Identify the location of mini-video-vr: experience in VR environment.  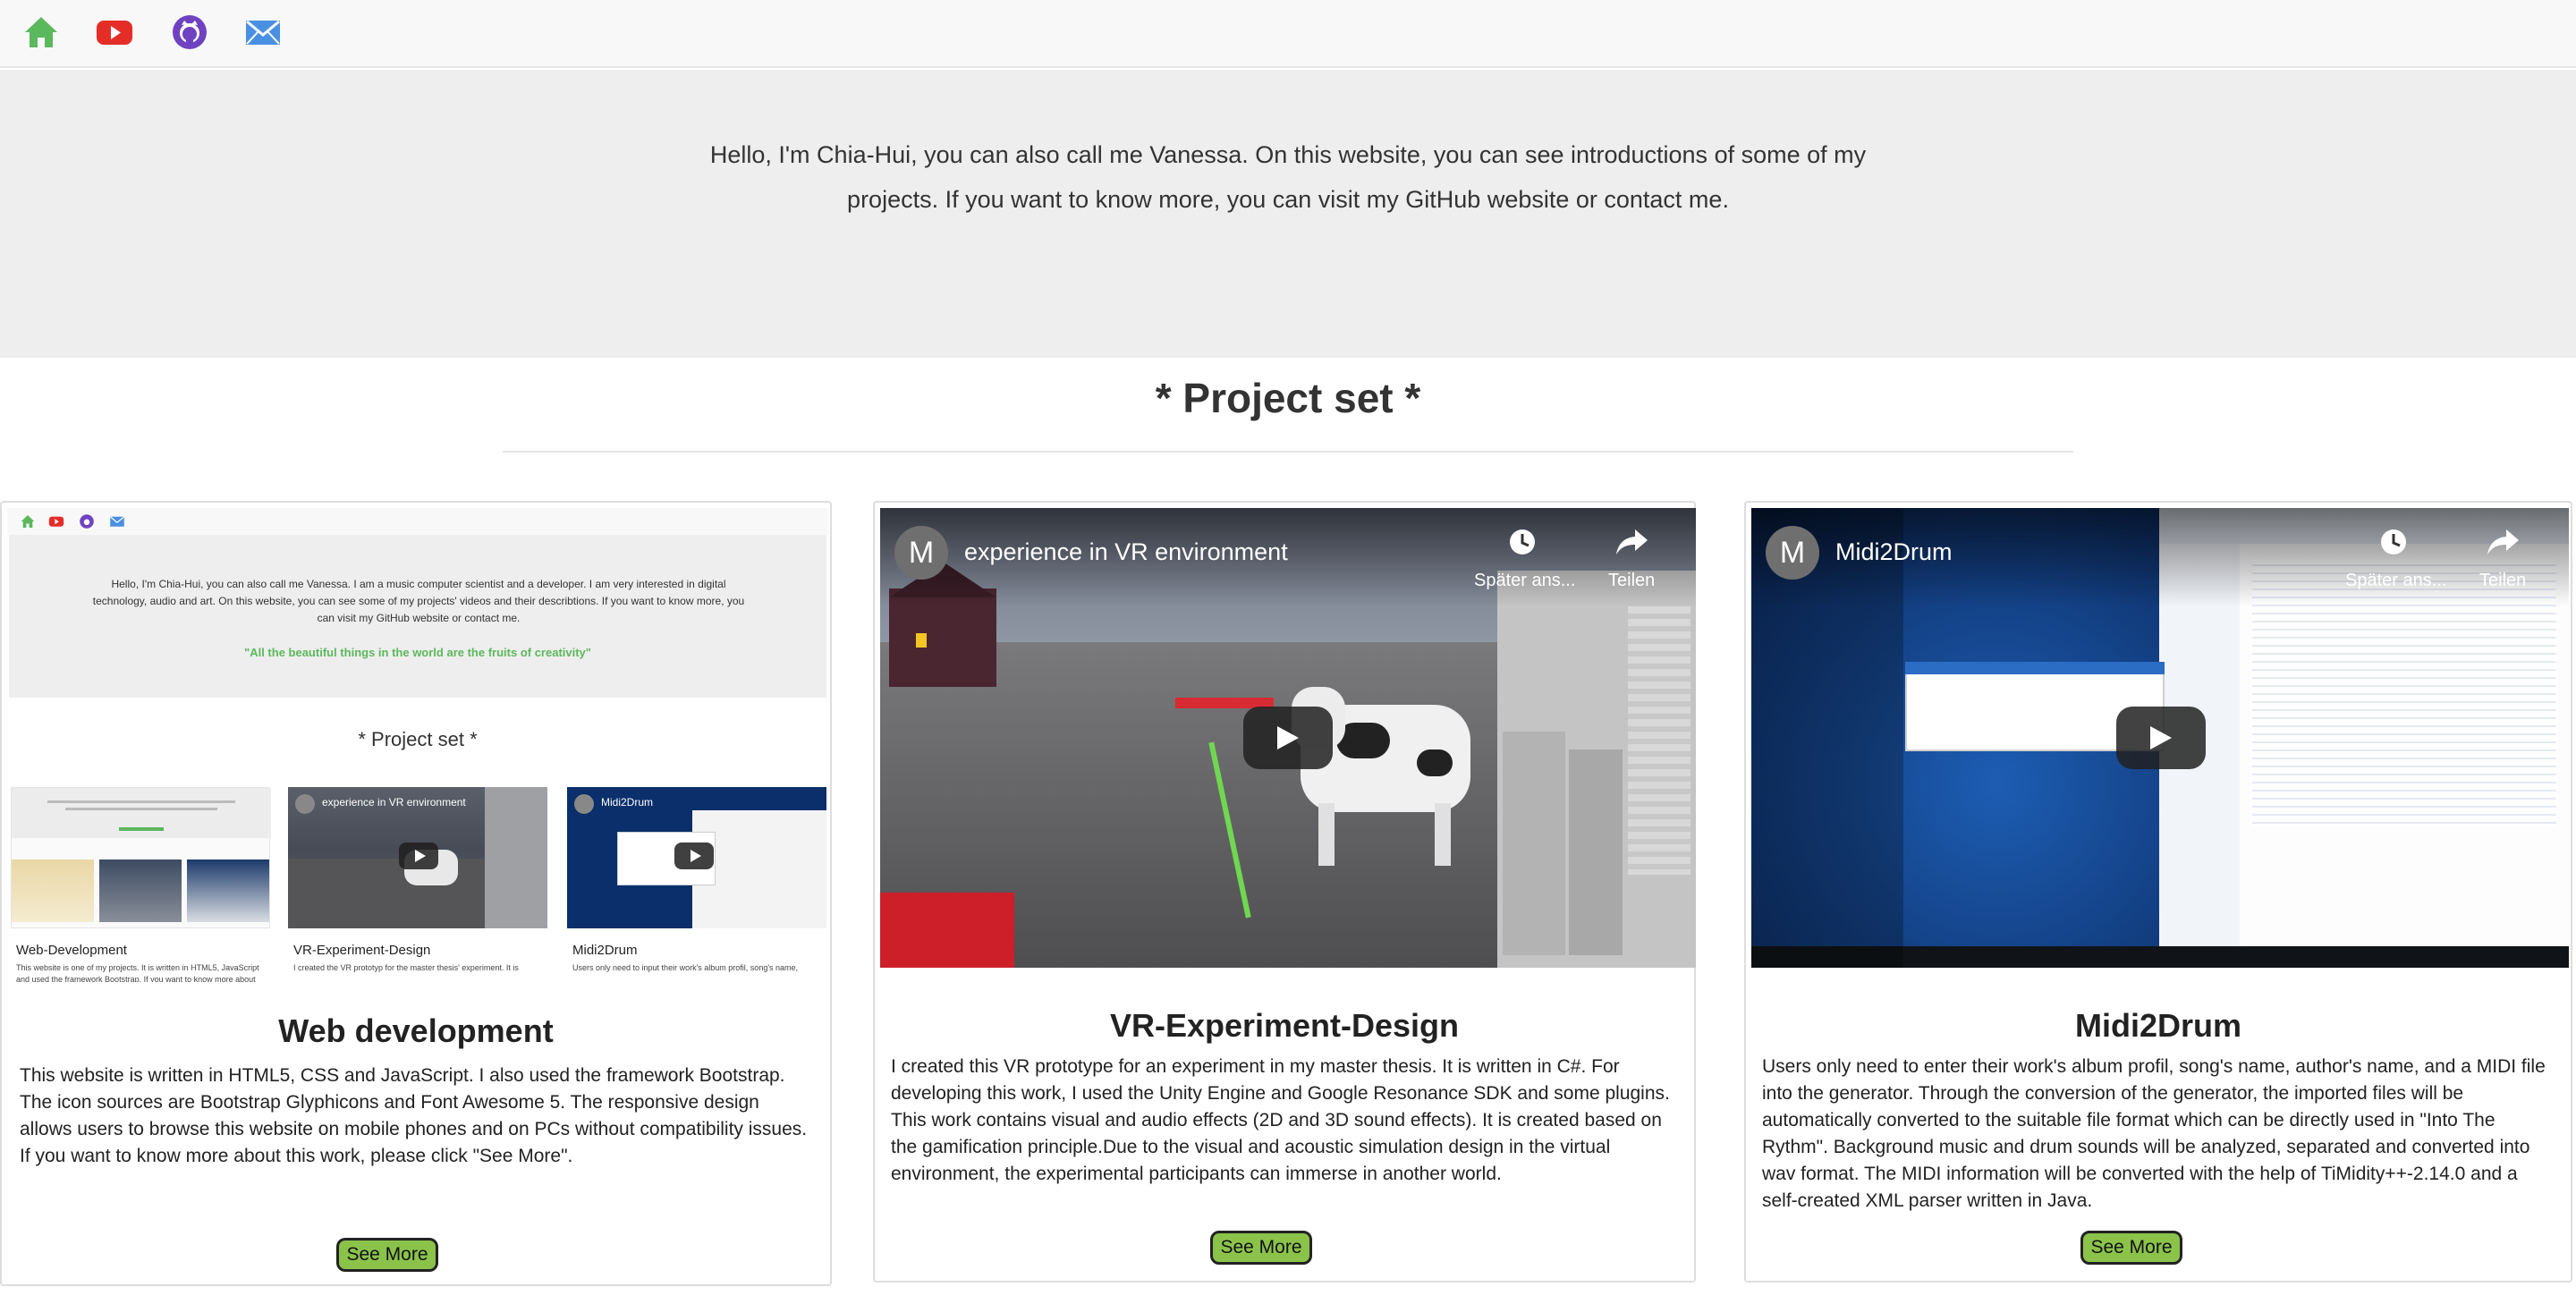
(417, 858).